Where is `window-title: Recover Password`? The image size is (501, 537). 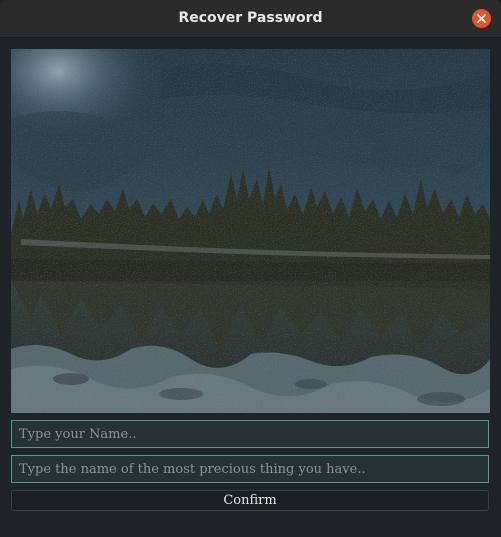 window-title: Recover Password is located at coordinates (250, 18).